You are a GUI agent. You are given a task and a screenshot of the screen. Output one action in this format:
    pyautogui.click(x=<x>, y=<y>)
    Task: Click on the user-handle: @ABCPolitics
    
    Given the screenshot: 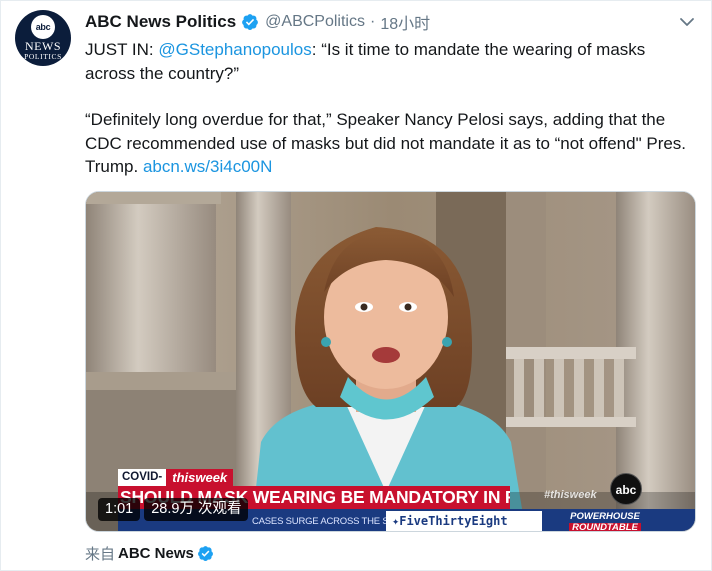 What is the action you would take?
    pyautogui.click(x=315, y=22)
    